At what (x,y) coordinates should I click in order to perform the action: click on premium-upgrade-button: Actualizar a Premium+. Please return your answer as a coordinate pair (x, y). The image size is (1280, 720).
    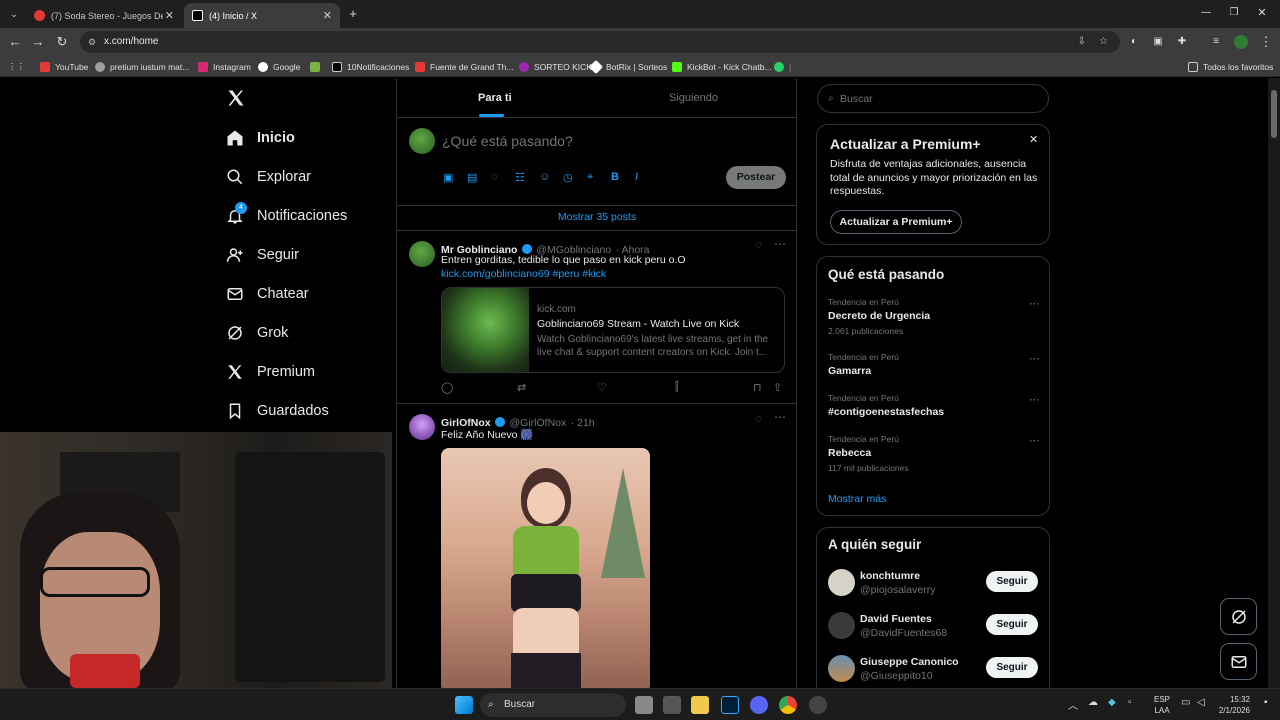
    Looking at the image, I should click on (896, 222).